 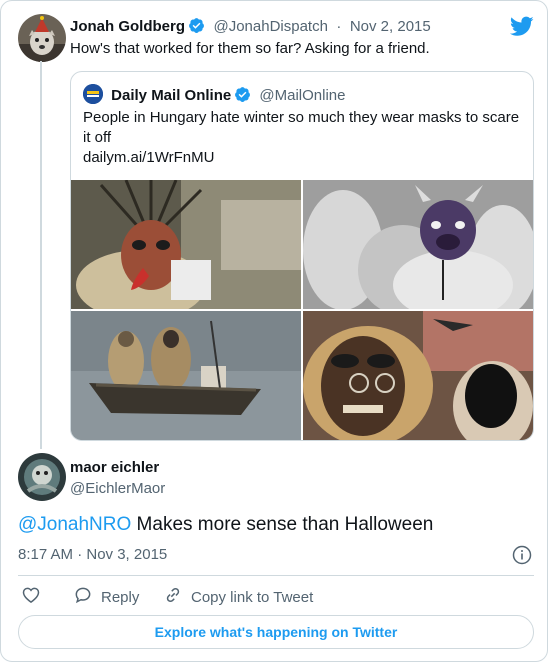 I want to click on quoted-tweet-header: Daily Mail Online @MailOnline, so click(x=214, y=95).